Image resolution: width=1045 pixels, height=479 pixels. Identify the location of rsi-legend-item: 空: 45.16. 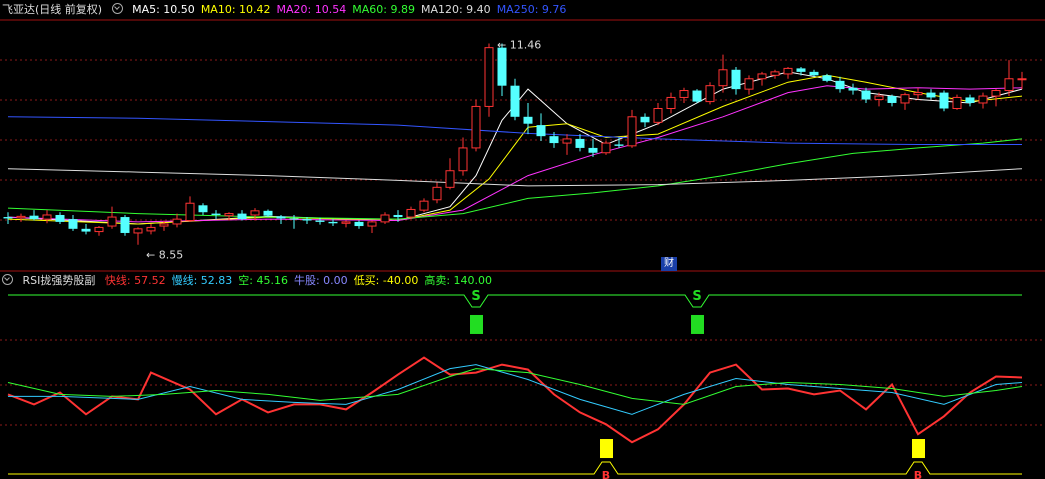
(263, 280).